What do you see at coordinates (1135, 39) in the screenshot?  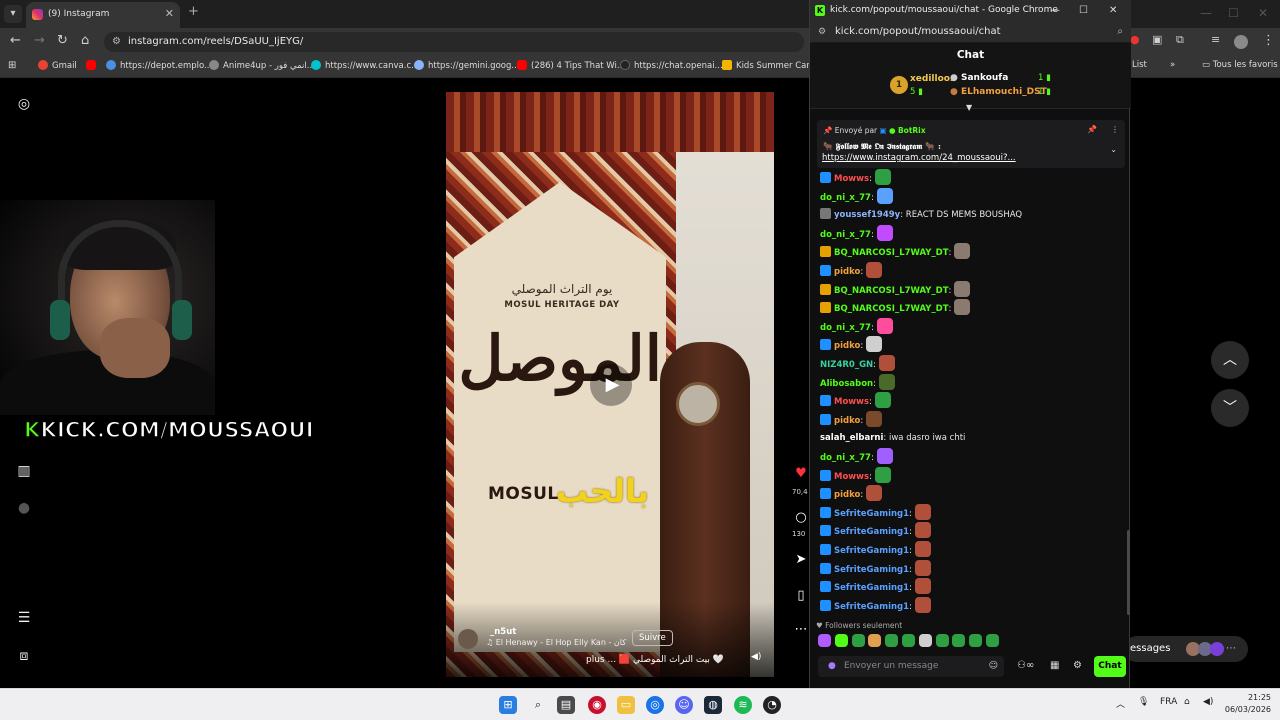 I see `extension-icon: ●` at bounding box center [1135, 39].